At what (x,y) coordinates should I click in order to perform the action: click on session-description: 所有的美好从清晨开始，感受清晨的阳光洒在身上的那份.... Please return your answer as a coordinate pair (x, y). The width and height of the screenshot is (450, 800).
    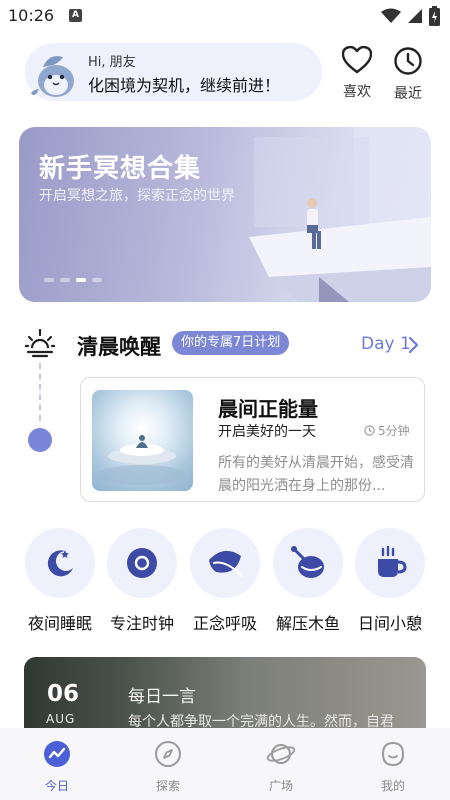
    Looking at the image, I should click on (316, 474).